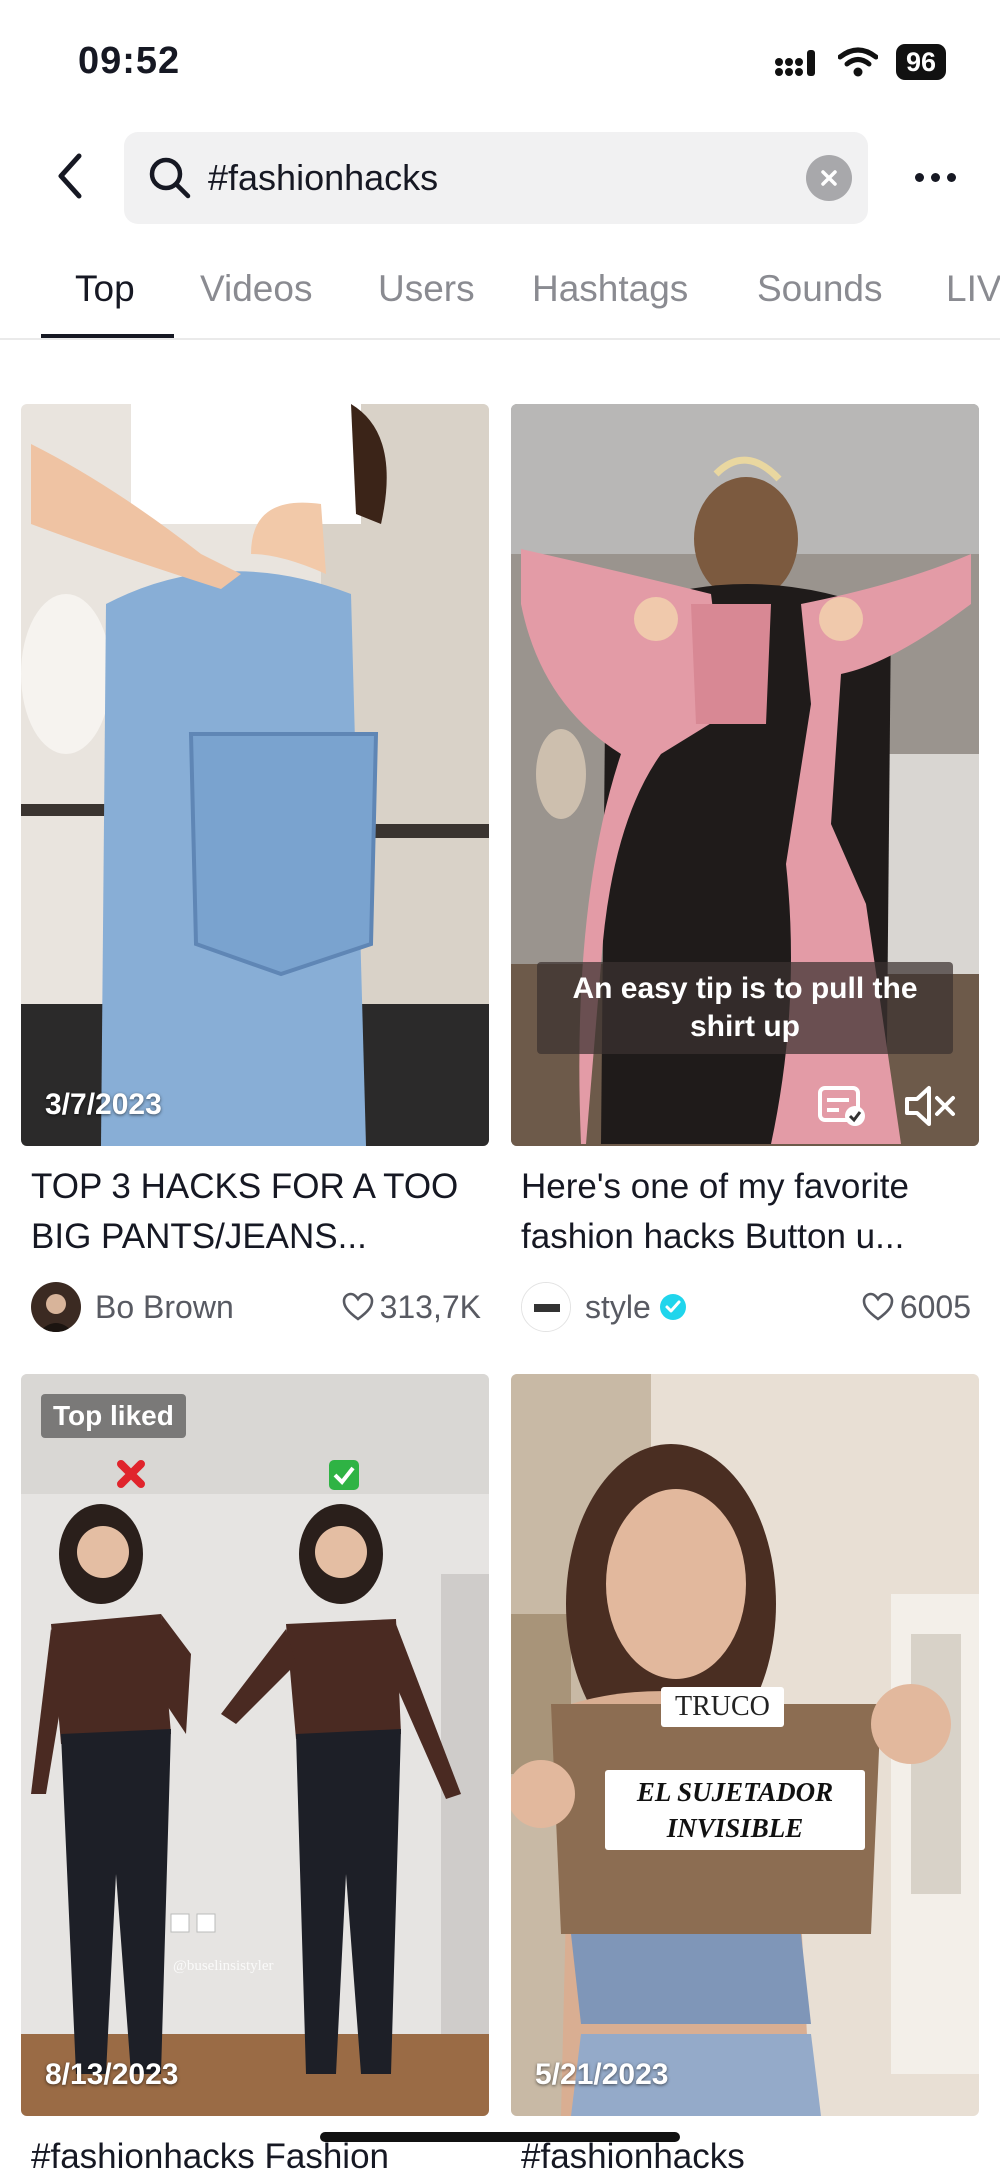 The image size is (1000, 2182). Describe the element at coordinates (935, 1306) in the screenshot. I see `like-count-text: 6005` at that location.